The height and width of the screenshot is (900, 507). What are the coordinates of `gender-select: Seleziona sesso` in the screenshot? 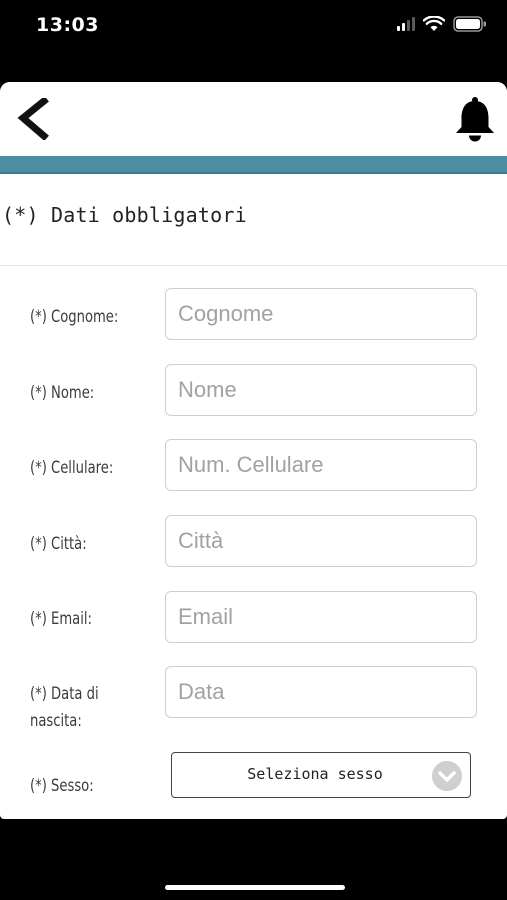 It's located at (321, 775).